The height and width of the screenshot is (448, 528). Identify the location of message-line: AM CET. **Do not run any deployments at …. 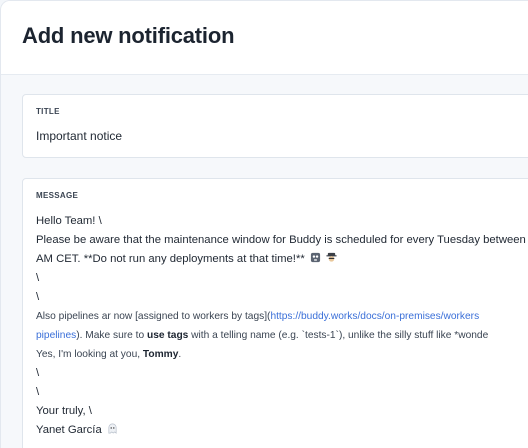
(281, 259).